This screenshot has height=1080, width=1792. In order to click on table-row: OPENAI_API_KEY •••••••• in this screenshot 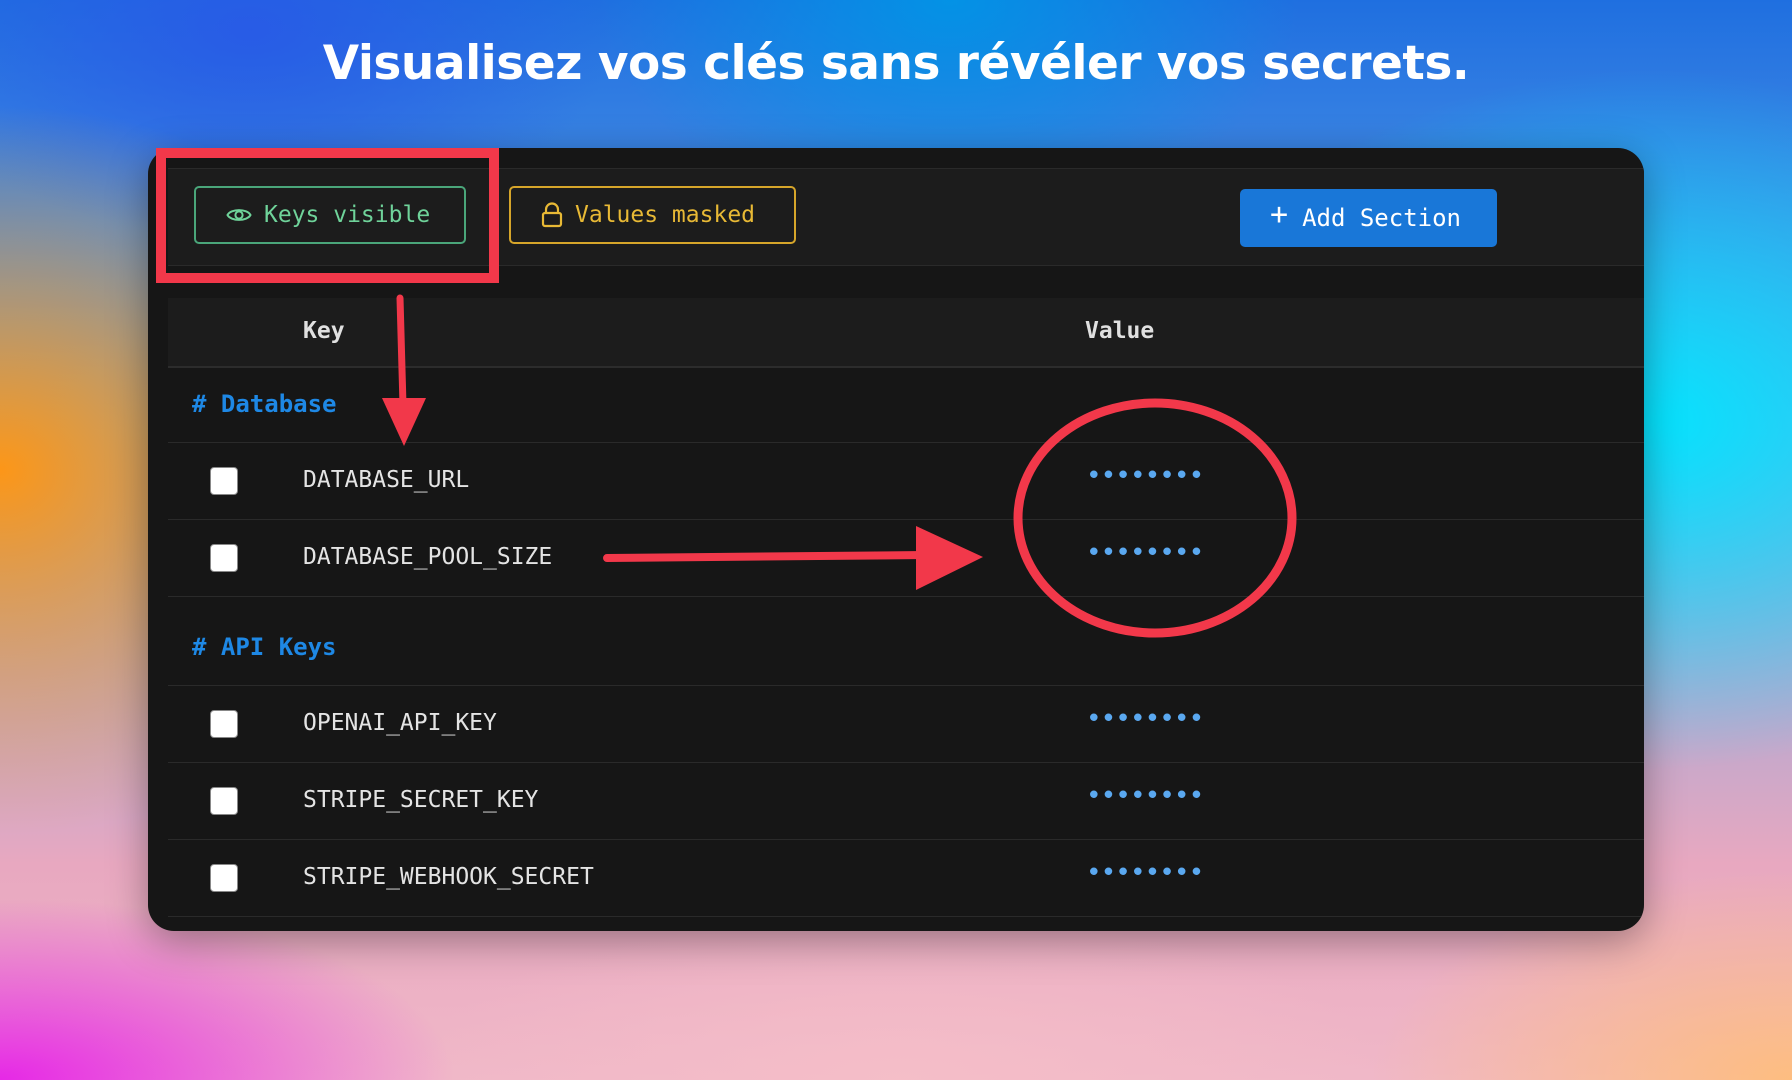, I will do `click(906, 724)`.